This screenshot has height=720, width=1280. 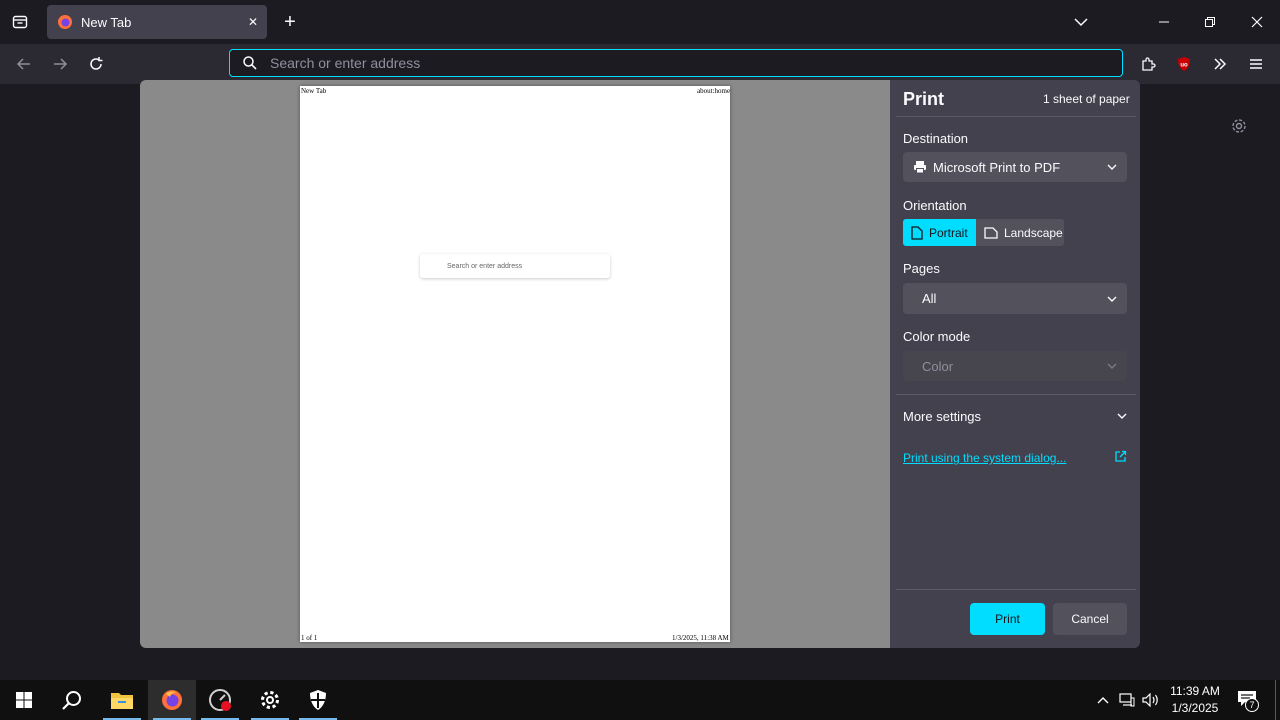 What do you see at coordinates (929, 298) in the screenshot?
I see `pages-value: All` at bounding box center [929, 298].